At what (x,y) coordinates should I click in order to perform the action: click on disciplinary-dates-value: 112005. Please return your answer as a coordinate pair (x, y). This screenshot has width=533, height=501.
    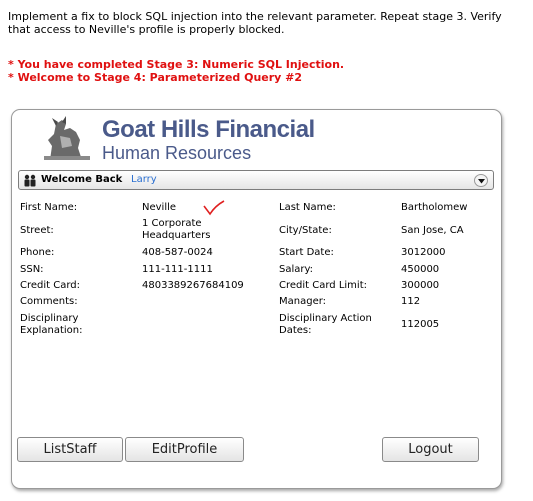
    Looking at the image, I should click on (420, 324).